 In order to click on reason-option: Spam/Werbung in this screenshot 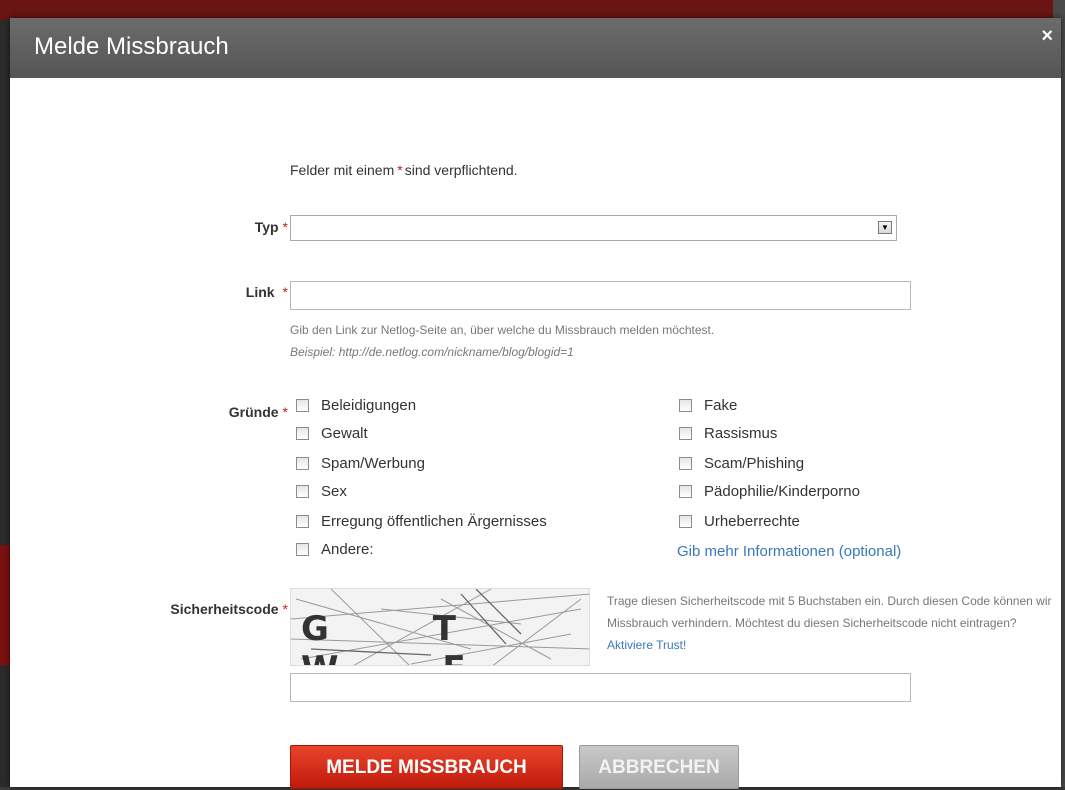, I will do `click(360, 463)`.